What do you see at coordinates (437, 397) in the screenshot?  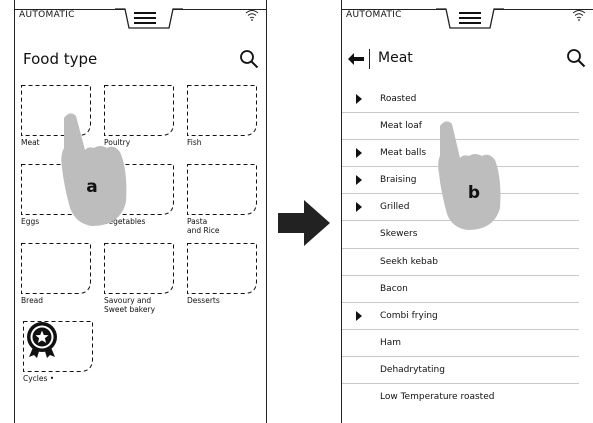 I see `list-item-label: Low Temperature roasted` at bounding box center [437, 397].